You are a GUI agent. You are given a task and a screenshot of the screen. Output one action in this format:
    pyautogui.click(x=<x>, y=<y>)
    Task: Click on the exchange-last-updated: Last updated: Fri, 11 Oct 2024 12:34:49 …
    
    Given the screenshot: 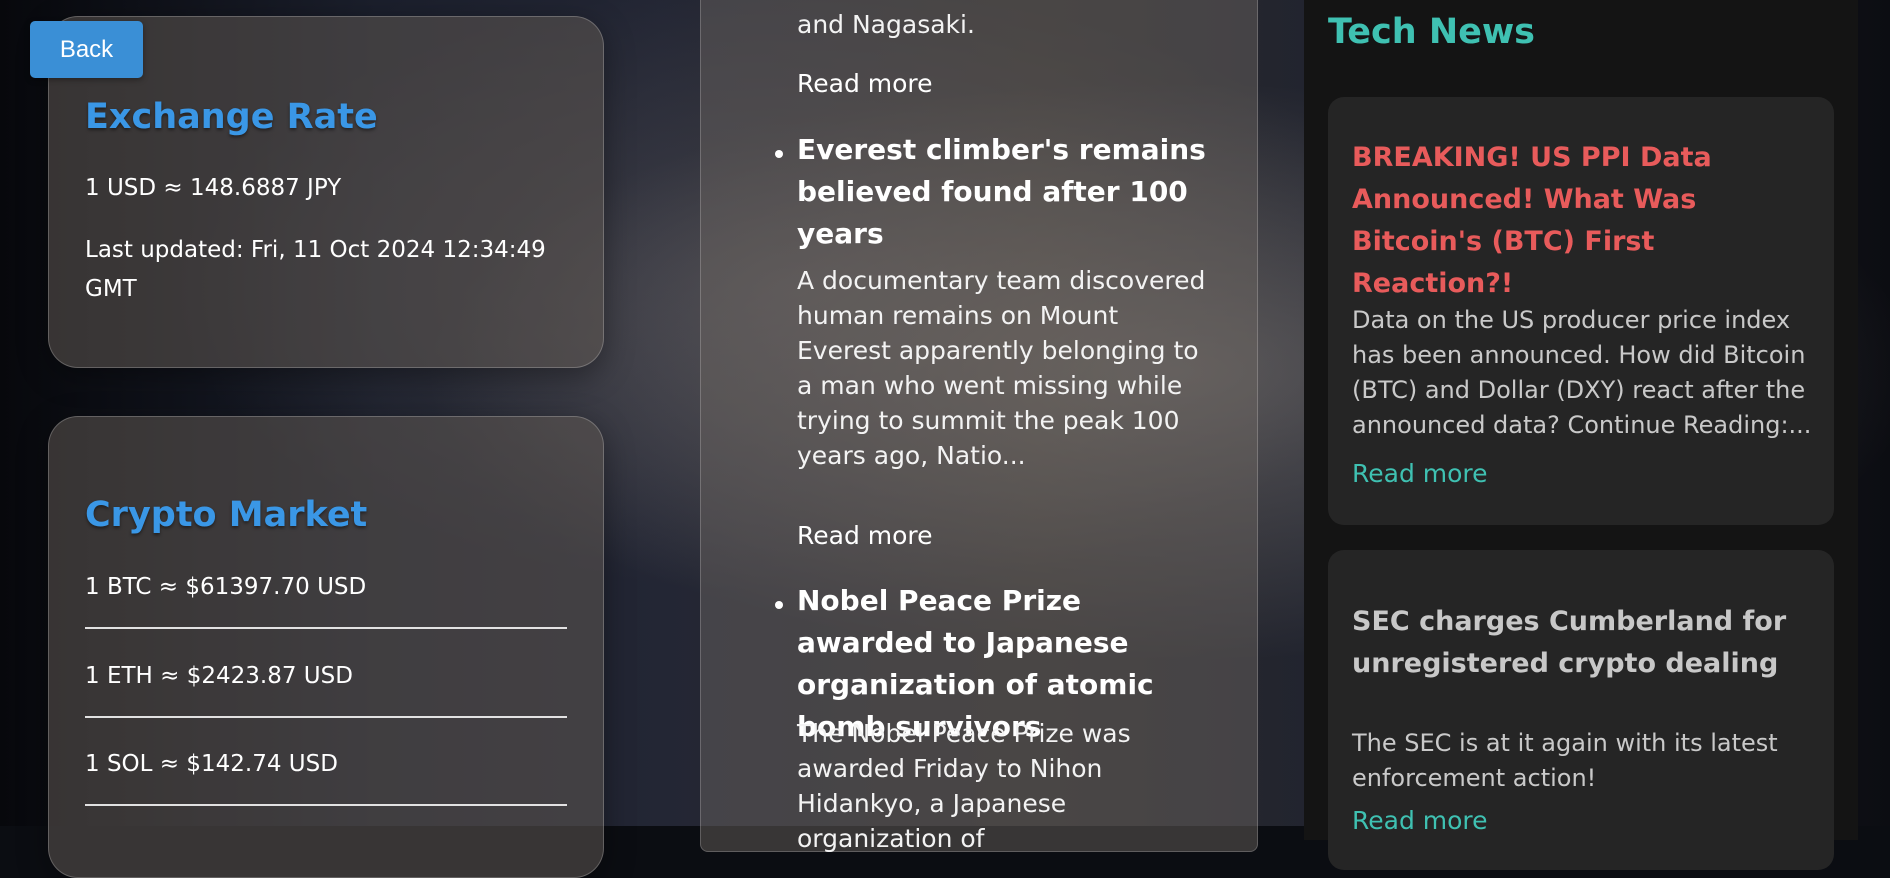 What is the action you would take?
    pyautogui.click(x=315, y=269)
    